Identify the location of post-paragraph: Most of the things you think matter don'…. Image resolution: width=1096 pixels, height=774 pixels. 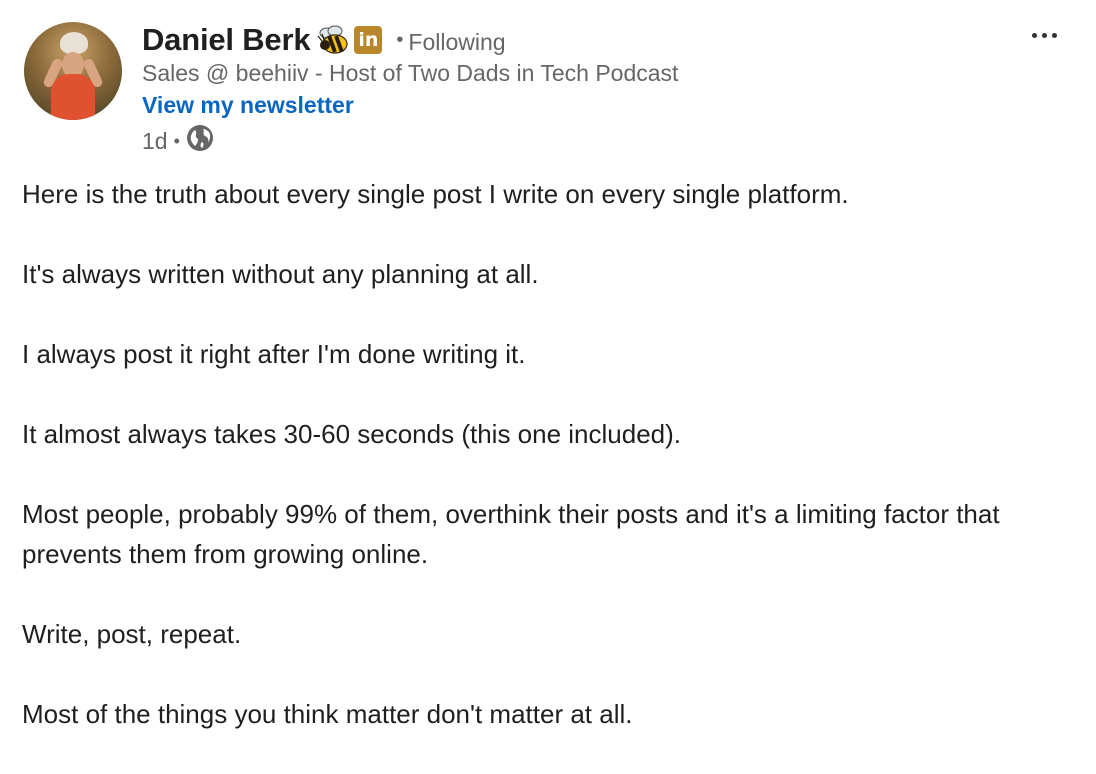
(327, 714).